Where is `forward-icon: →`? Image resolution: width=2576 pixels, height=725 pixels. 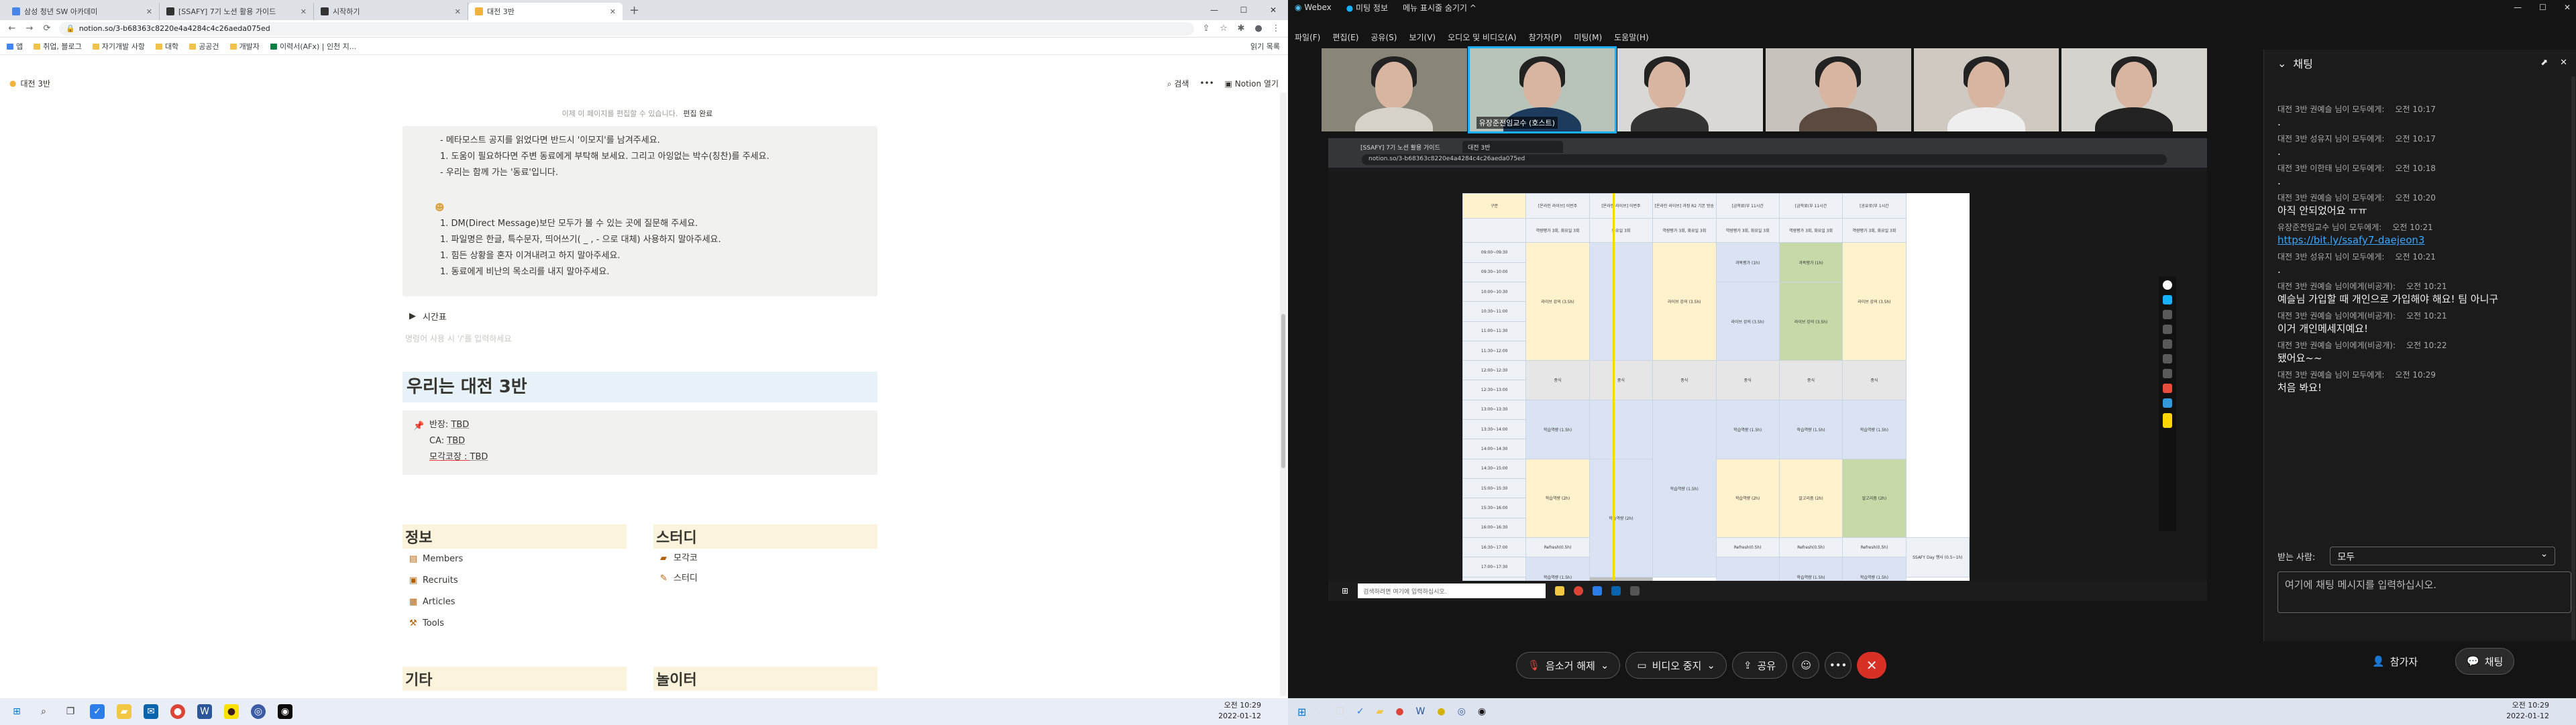
forward-icon: → is located at coordinates (29, 28).